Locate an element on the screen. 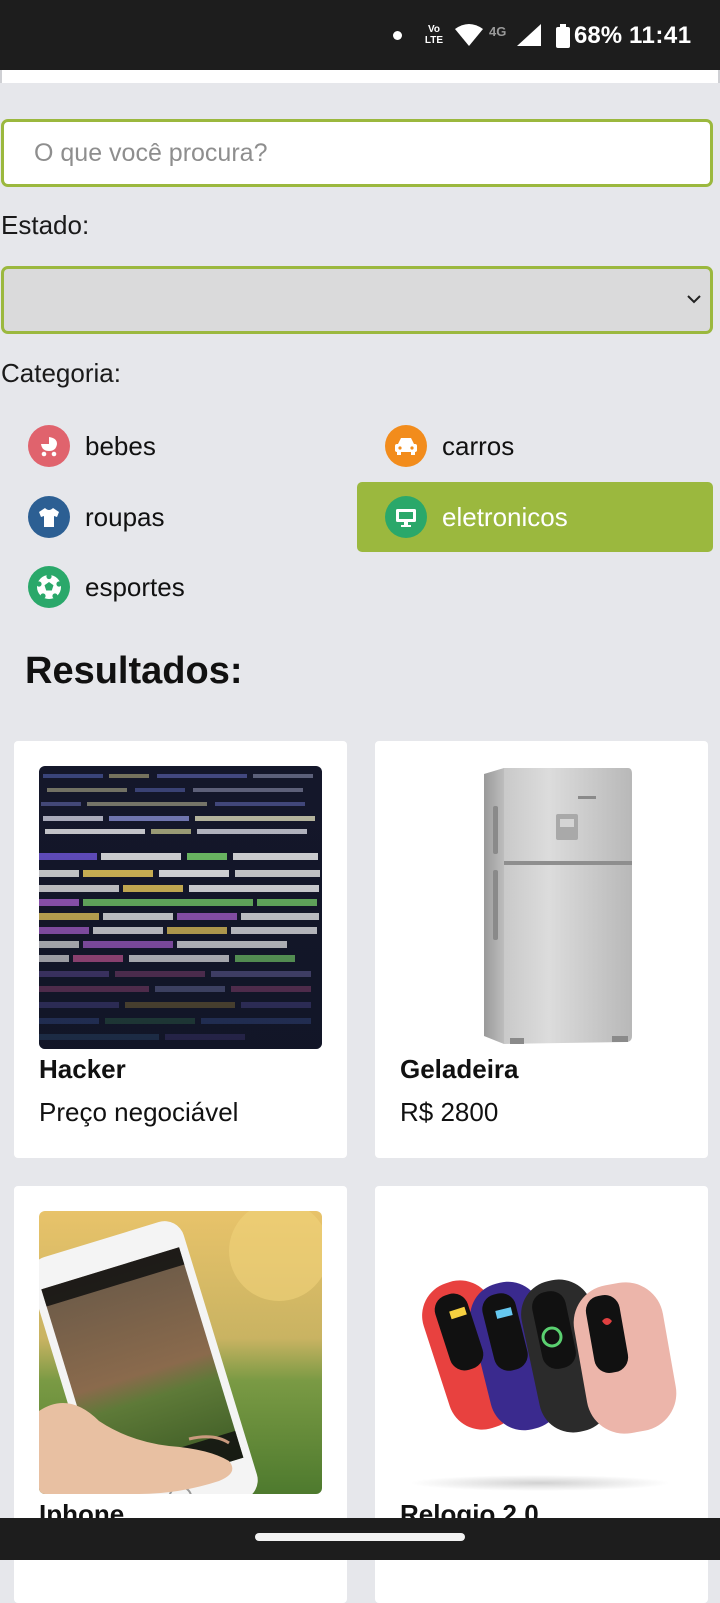  volte-icon: Vo LTE is located at coordinates (434, 35).